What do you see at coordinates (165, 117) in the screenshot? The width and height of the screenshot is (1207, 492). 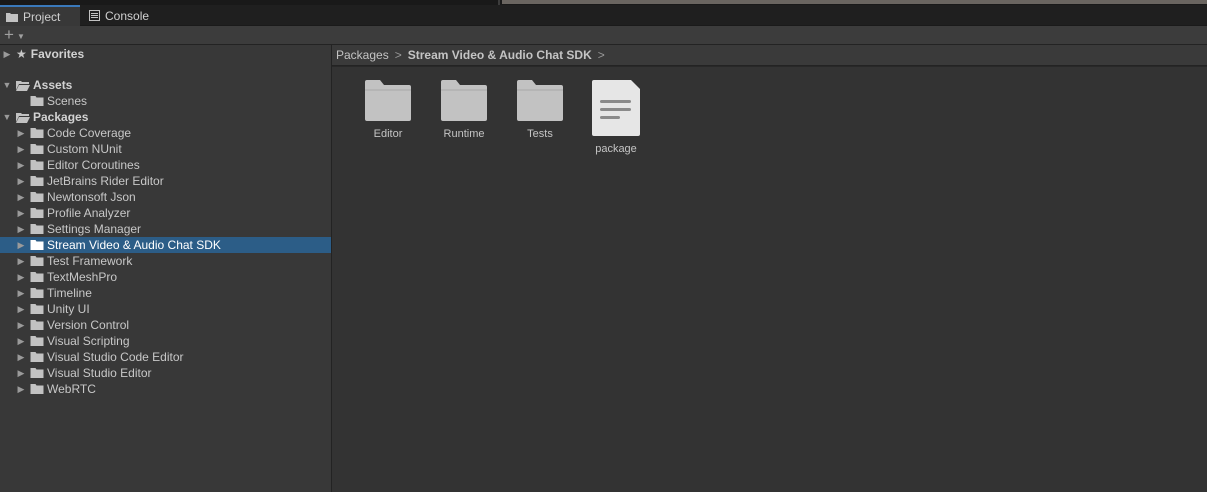 I see `tree-item-packages: ▼ Packages` at bounding box center [165, 117].